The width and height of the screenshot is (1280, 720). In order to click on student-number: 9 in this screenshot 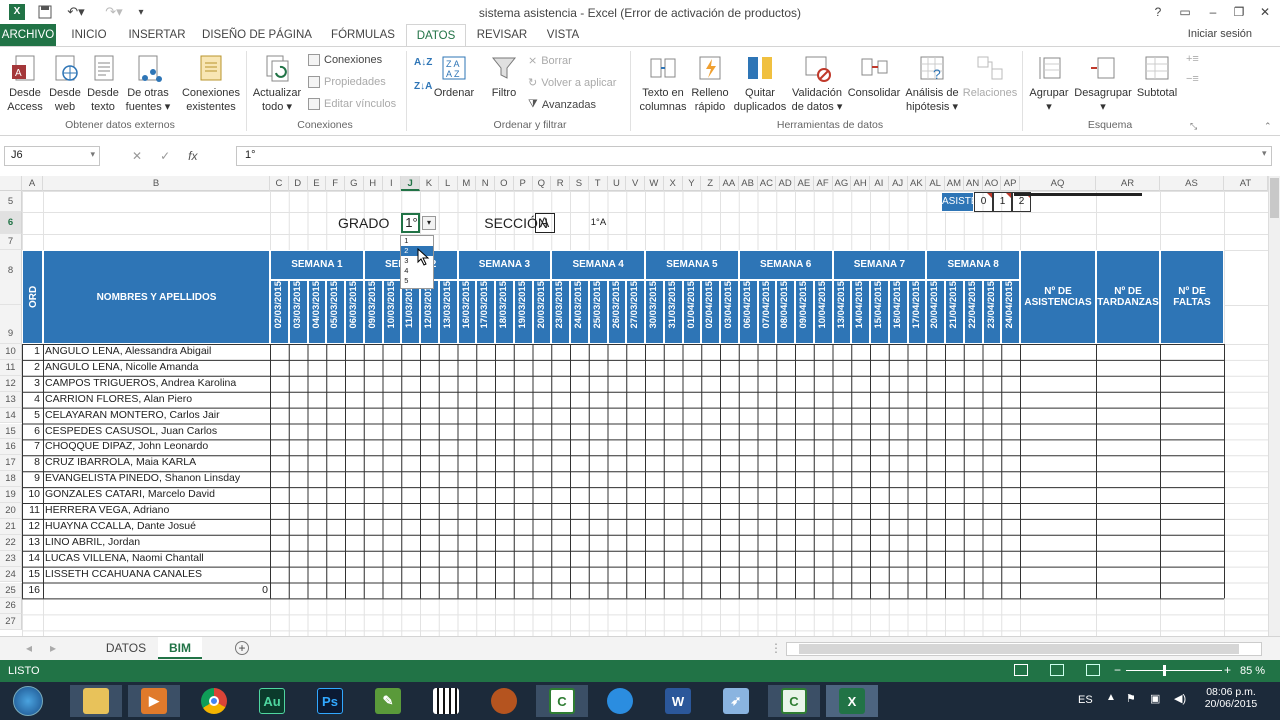, I will do `click(31, 479)`.